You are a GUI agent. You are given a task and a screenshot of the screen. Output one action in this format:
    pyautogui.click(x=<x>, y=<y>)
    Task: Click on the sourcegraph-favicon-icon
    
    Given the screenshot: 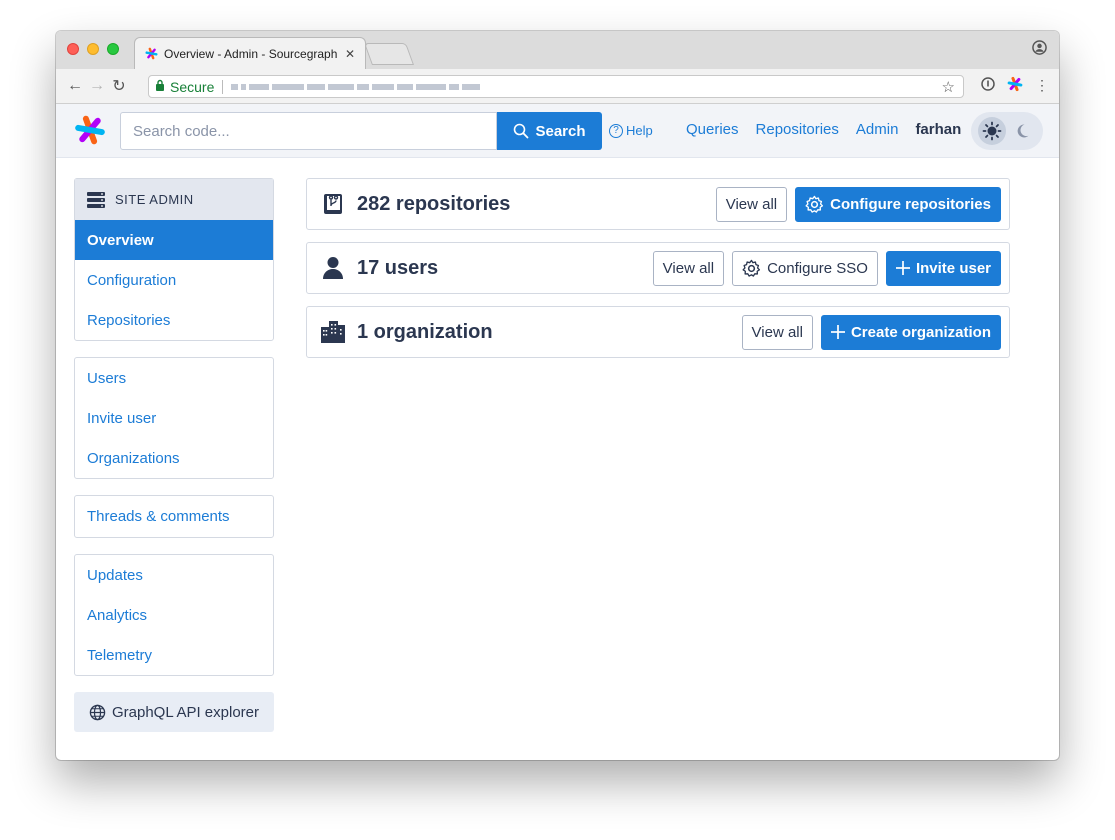 What is the action you would take?
    pyautogui.click(x=151, y=53)
    